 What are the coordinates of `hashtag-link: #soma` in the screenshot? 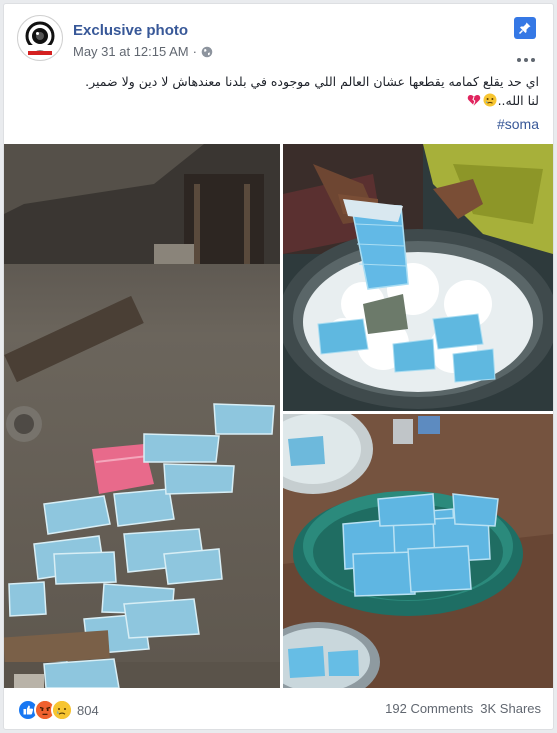 It's located at (518, 124).